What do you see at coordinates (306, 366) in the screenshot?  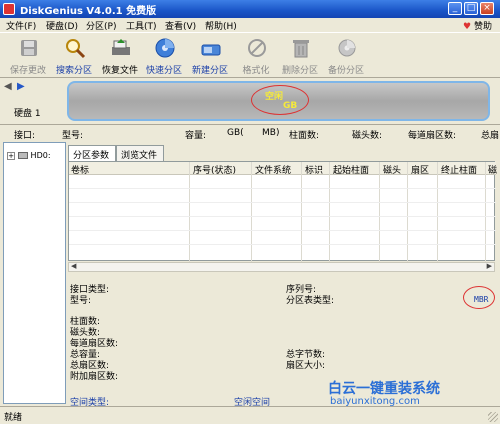 I see `sector-size-label: 扇区大小:` at bounding box center [306, 366].